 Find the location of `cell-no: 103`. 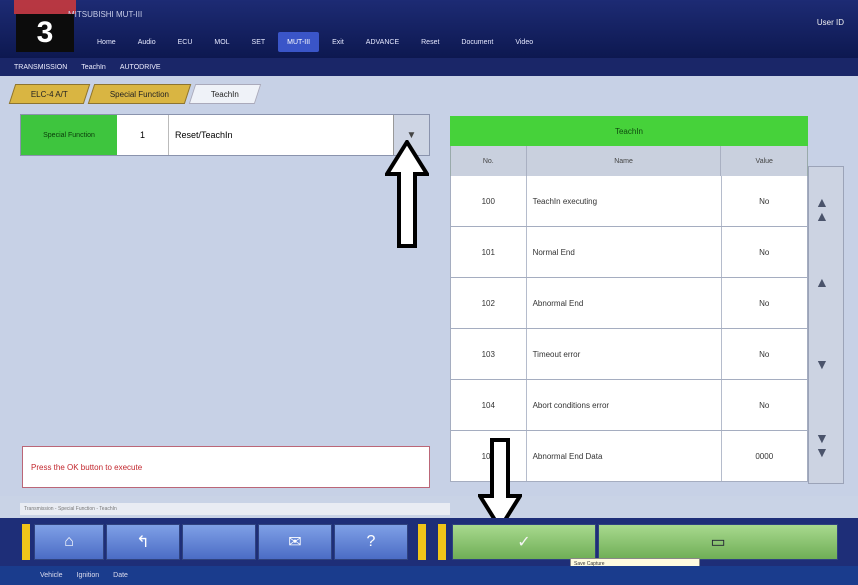

cell-no: 103 is located at coordinates (489, 354).